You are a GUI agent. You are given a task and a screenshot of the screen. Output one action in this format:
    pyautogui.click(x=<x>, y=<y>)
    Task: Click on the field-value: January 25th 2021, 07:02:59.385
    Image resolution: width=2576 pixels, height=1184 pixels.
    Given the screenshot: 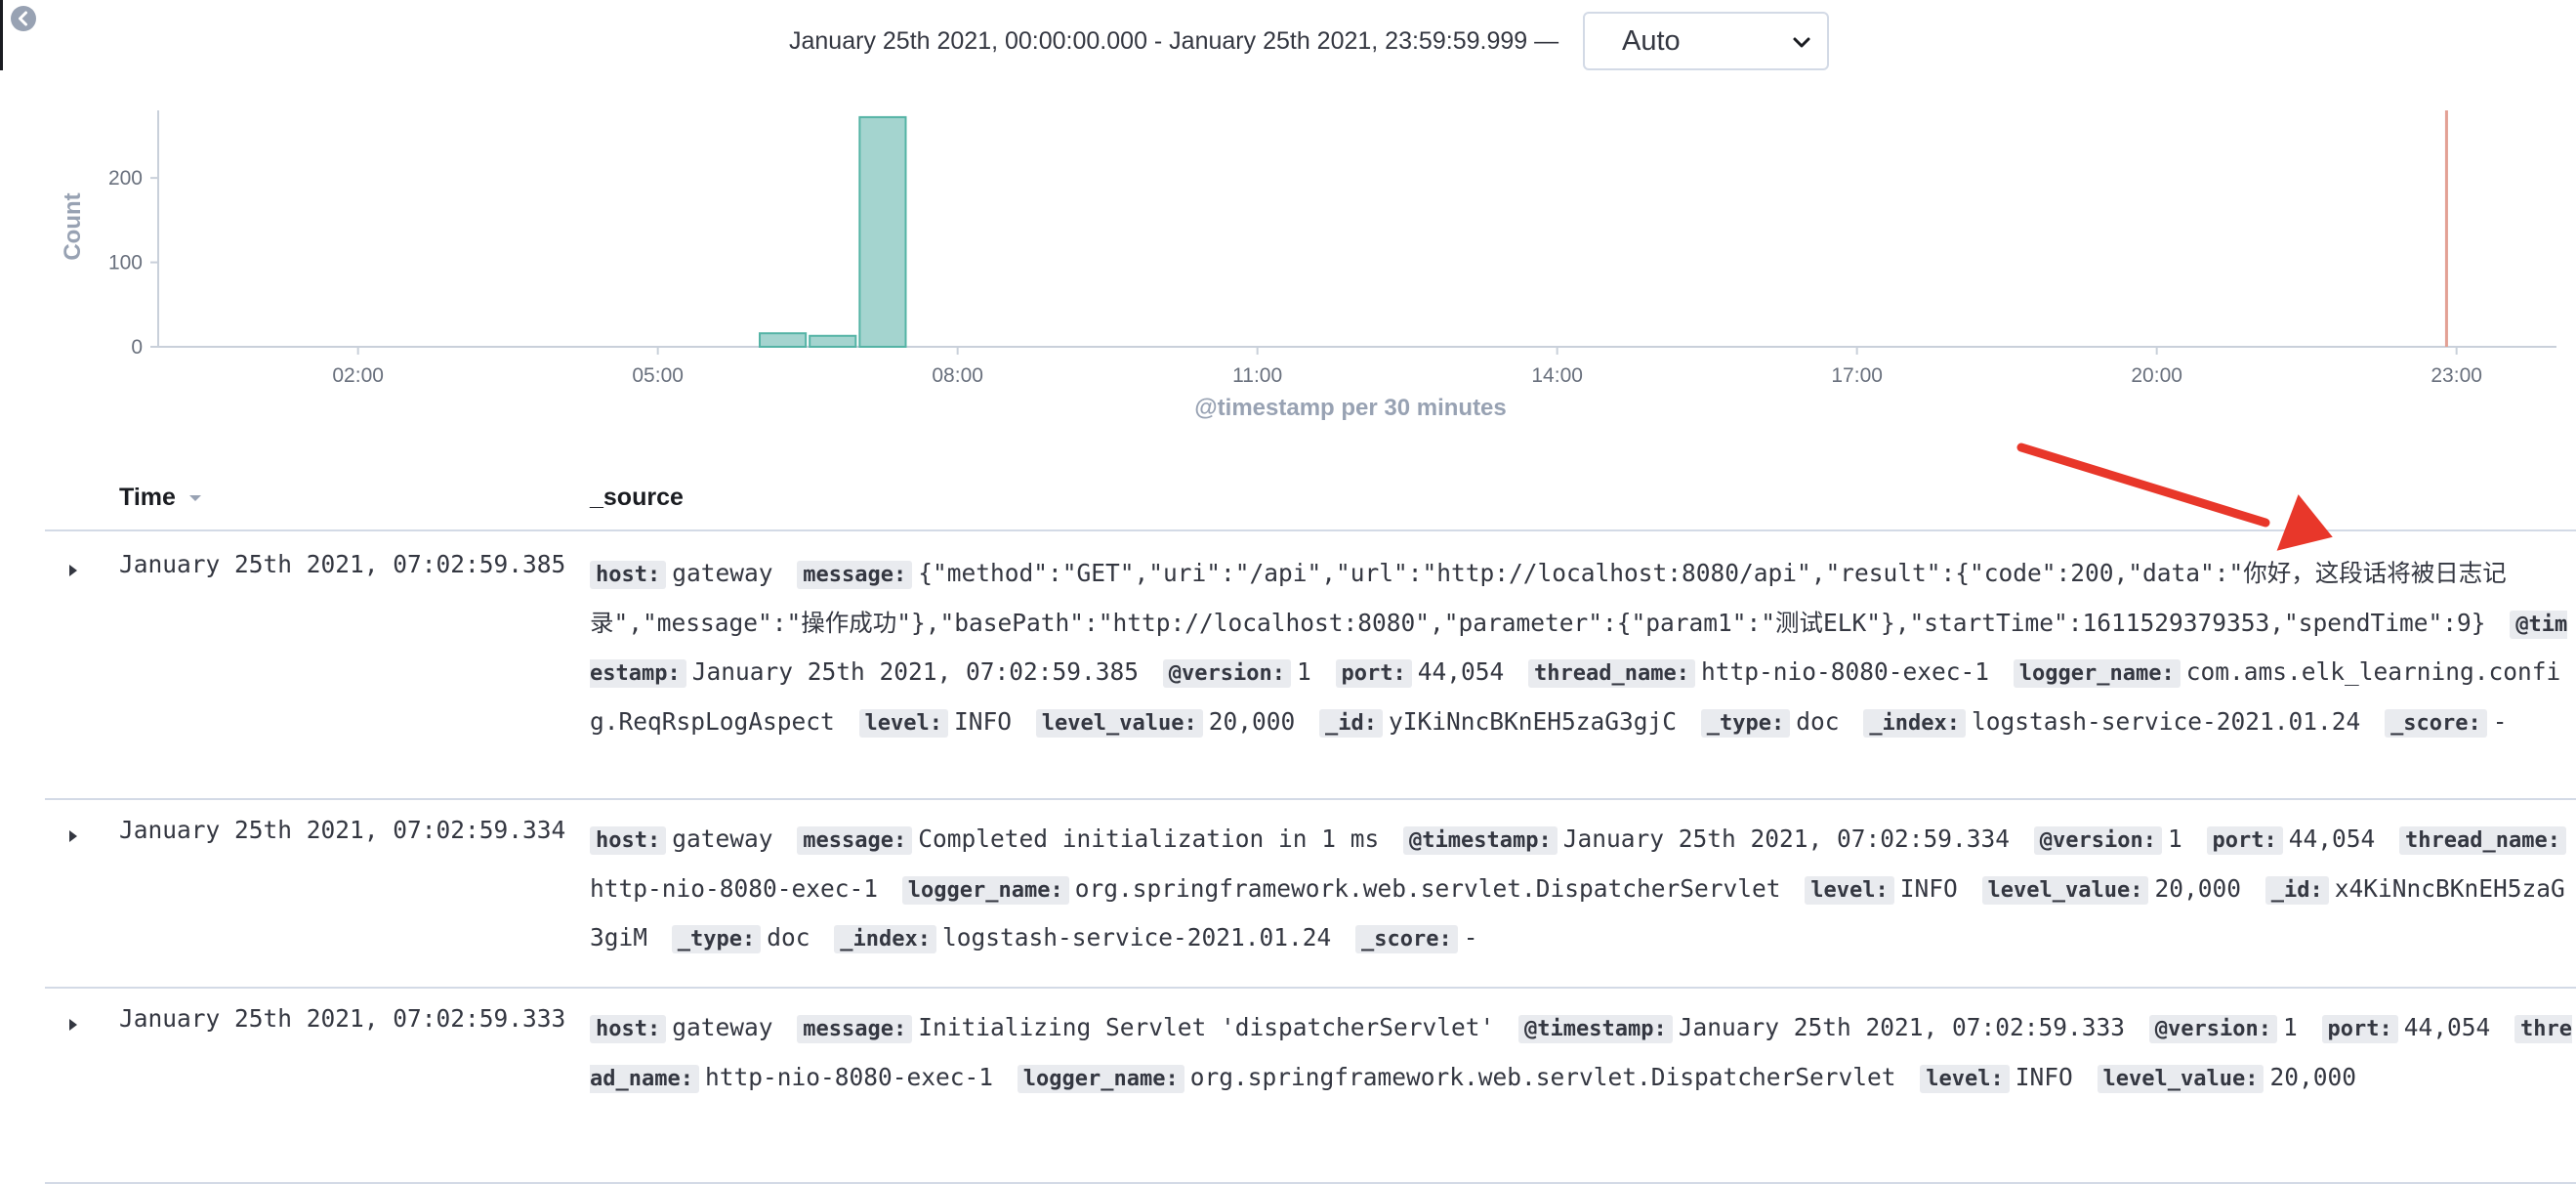 What is the action you would take?
    pyautogui.click(x=915, y=672)
    